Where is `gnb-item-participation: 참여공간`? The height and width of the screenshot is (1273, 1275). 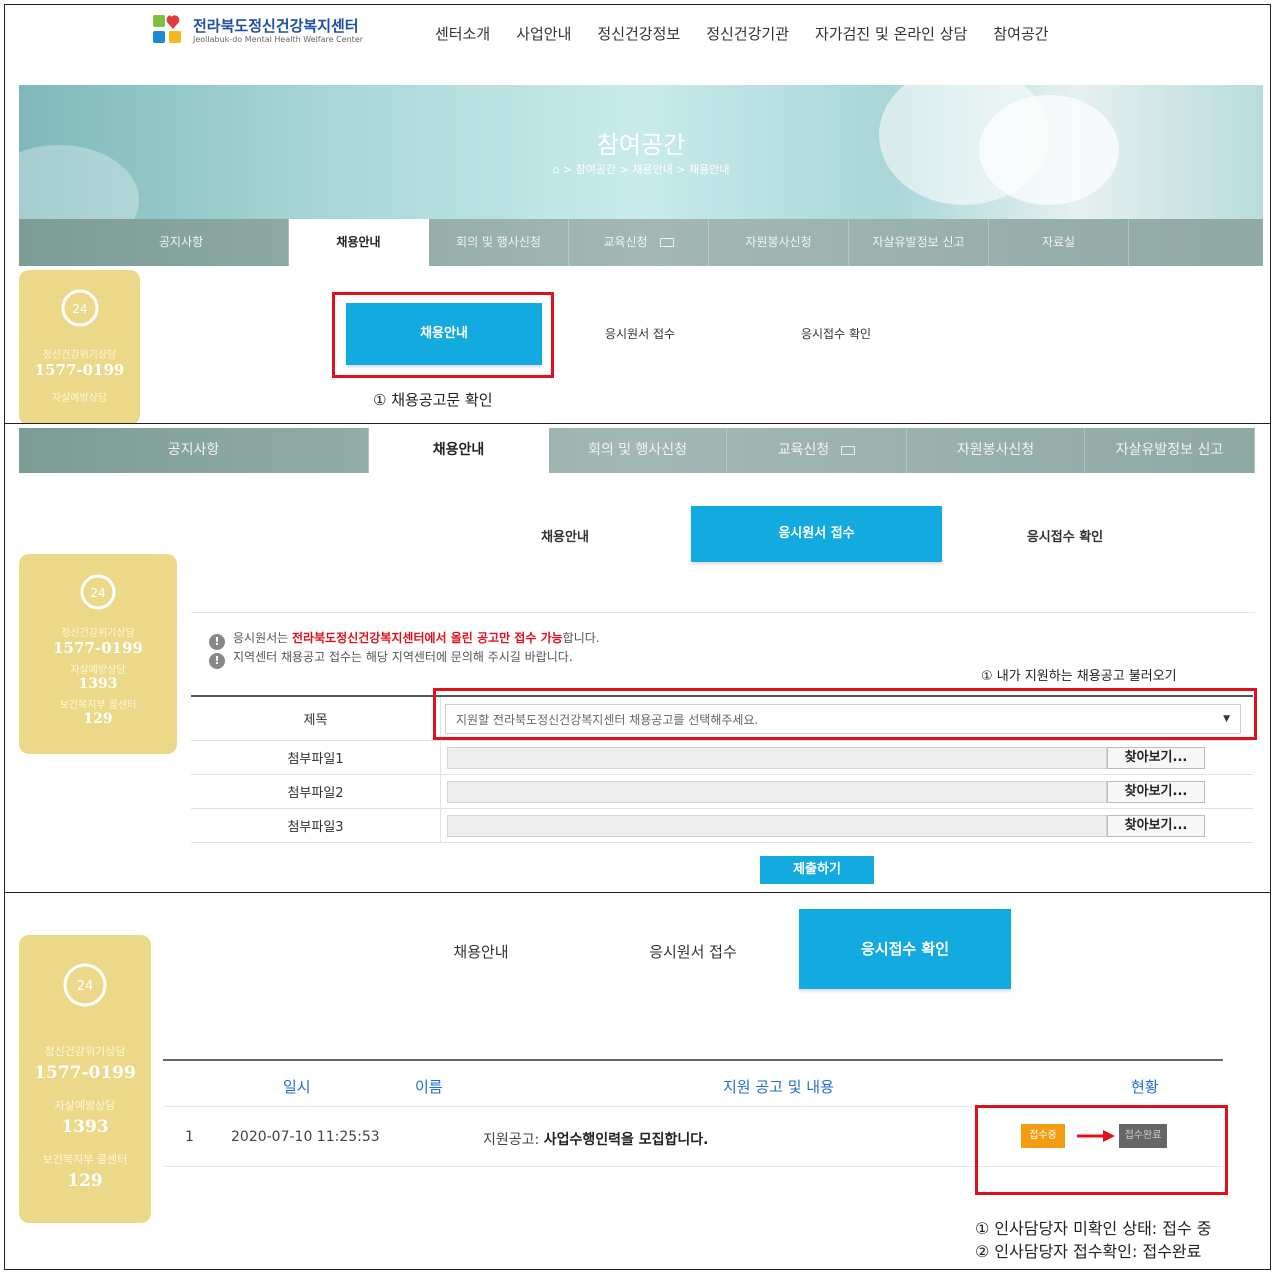
gnb-item-participation: 참여공간 is located at coordinates (1020, 33).